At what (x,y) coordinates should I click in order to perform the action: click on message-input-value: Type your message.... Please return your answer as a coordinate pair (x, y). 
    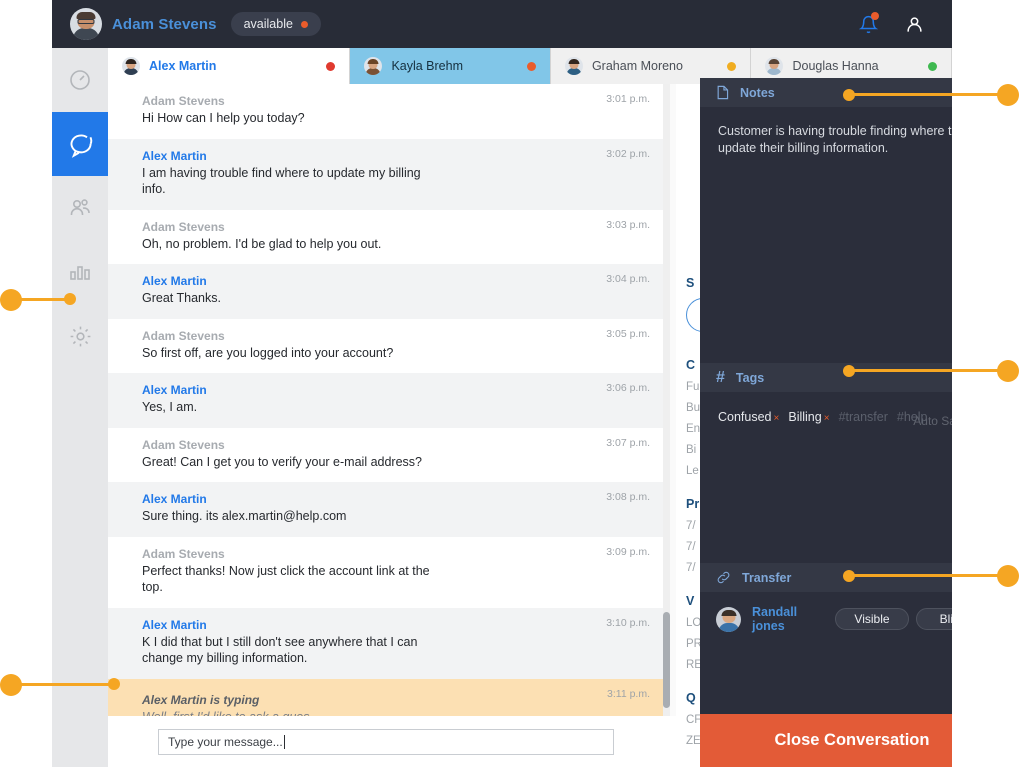
    Looking at the image, I should click on (225, 741).